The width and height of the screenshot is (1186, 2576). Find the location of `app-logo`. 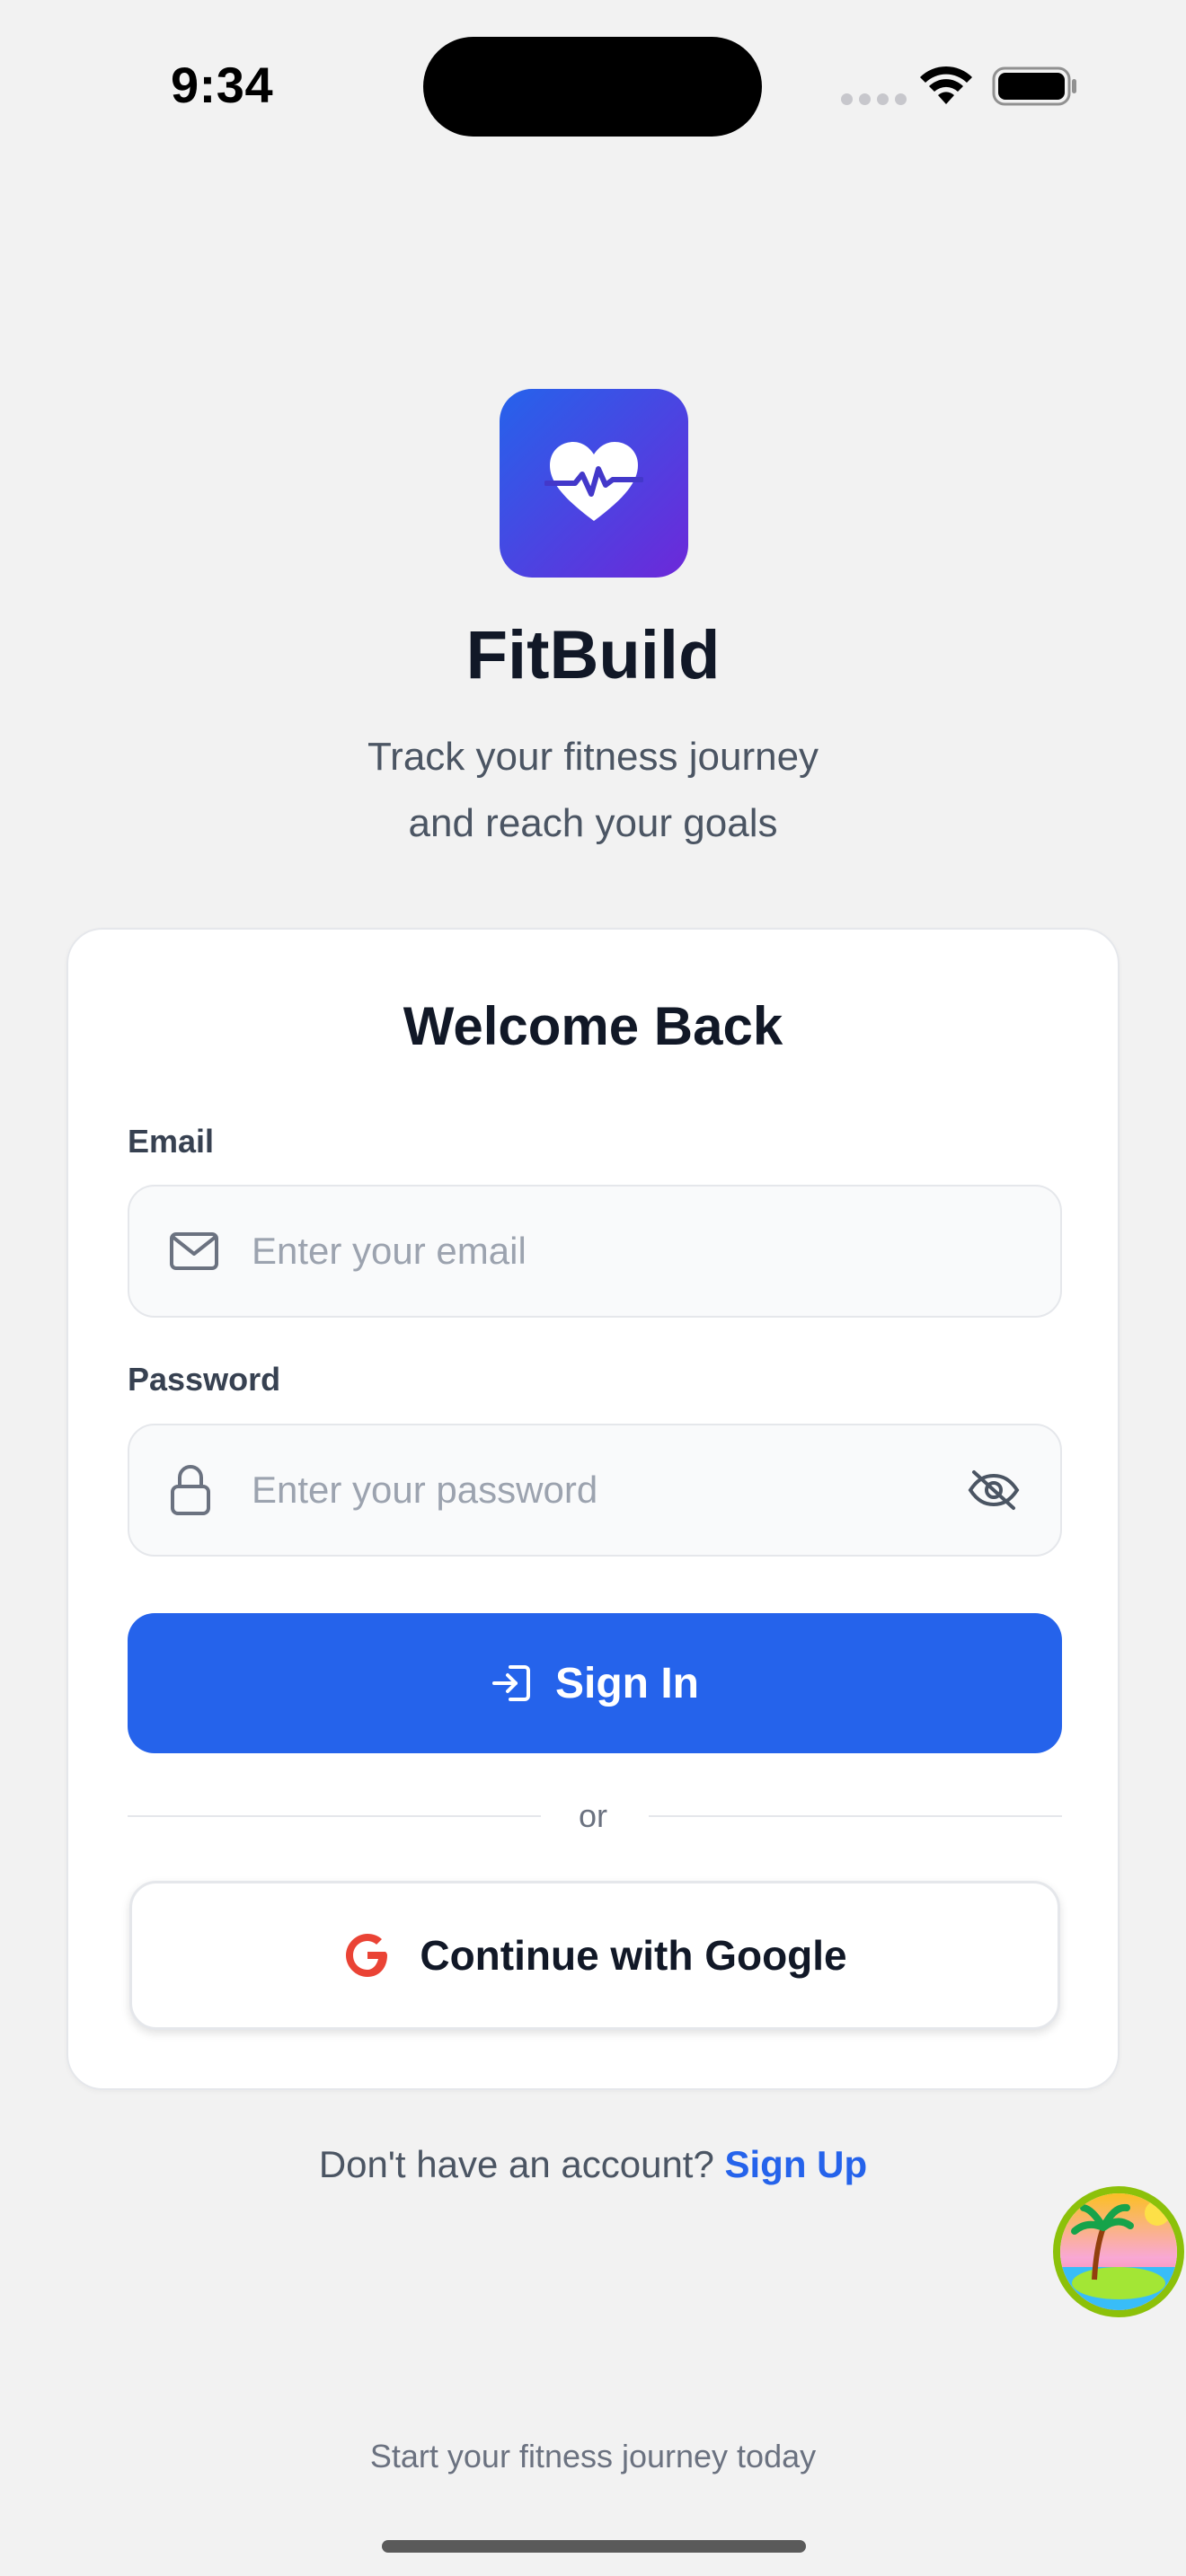

app-logo is located at coordinates (594, 483).